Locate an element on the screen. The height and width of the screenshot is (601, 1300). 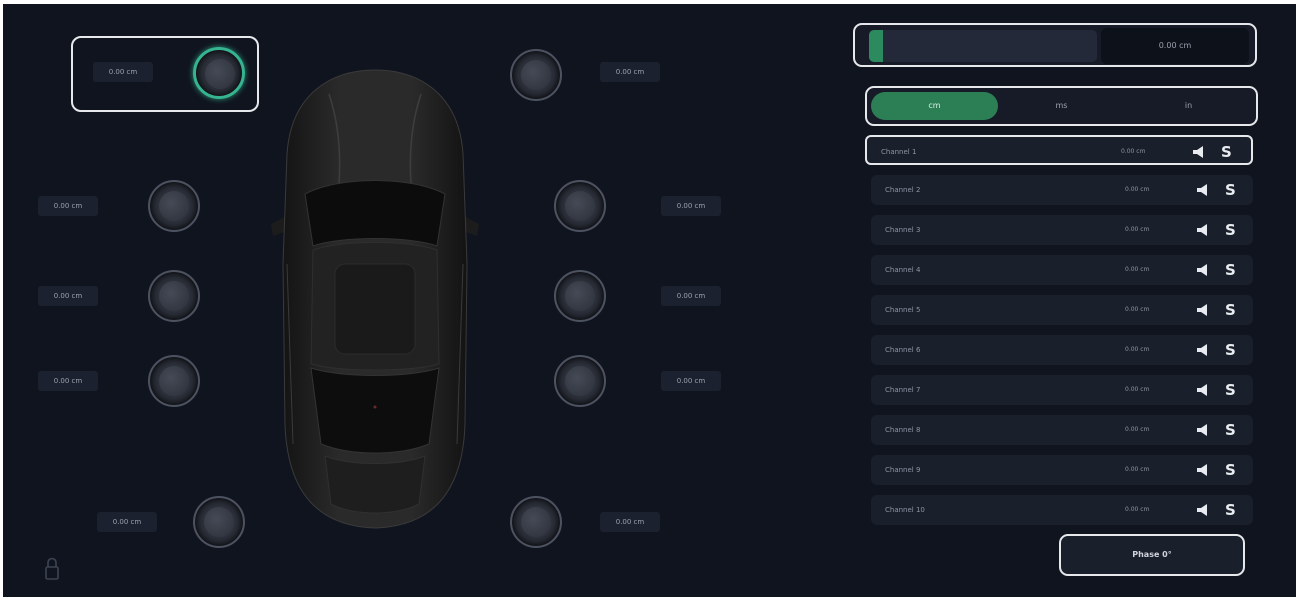
channel-name: Channel 8 is located at coordinates (903, 430).